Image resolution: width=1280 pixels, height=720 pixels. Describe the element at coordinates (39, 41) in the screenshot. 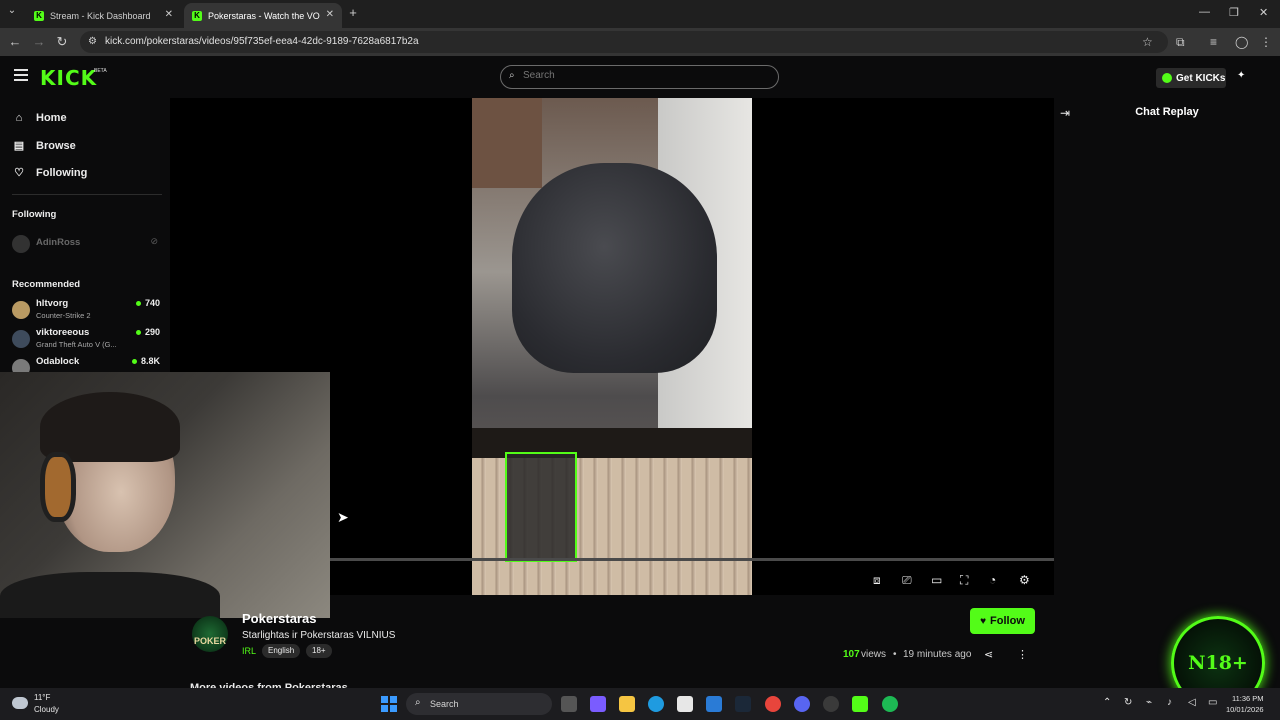

I see `forward-icon: →` at that location.